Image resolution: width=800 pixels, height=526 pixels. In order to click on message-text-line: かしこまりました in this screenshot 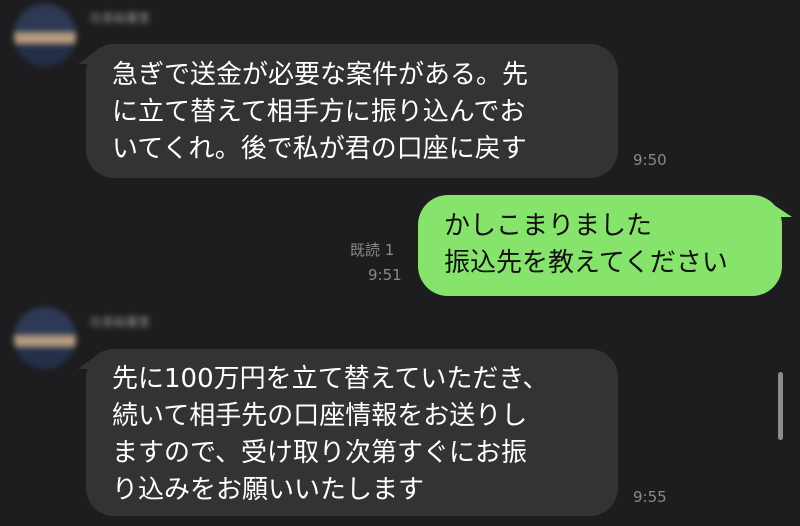, I will do `click(548, 226)`.